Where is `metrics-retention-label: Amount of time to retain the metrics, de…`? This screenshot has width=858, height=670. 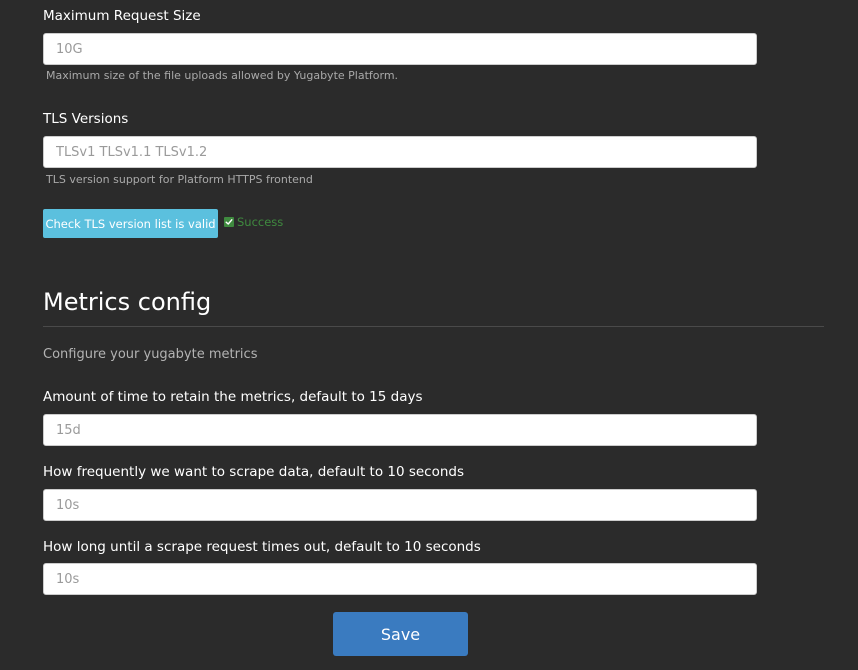
metrics-retention-label: Amount of time to retain the metrics, de… is located at coordinates (233, 397).